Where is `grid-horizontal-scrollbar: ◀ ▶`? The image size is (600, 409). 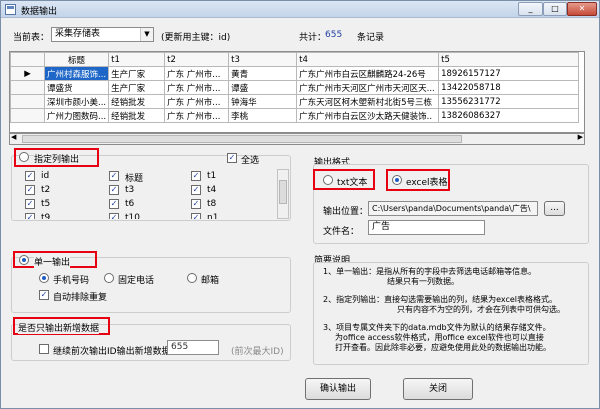
grid-horizontal-scrollbar: ◀ ▶ is located at coordinates (297, 139).